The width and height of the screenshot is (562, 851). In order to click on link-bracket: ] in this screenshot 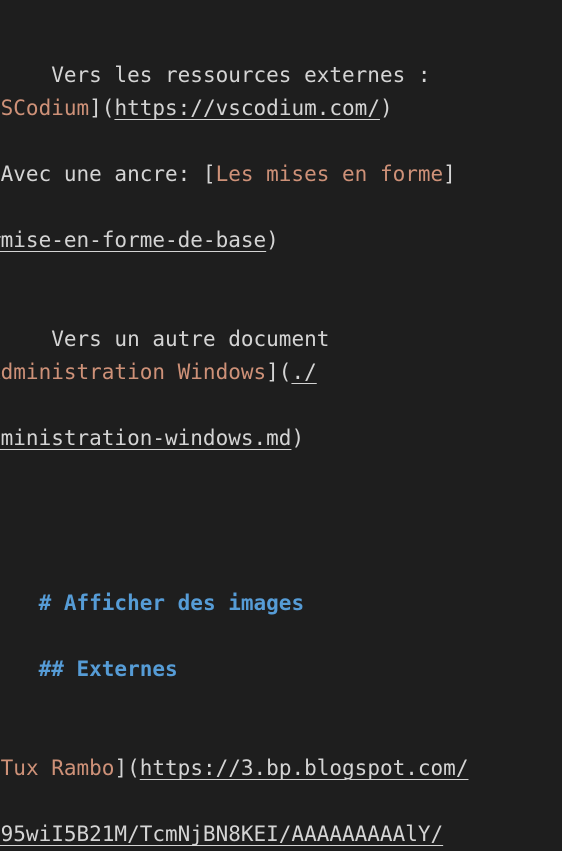, I will do `click(449, 174)`.